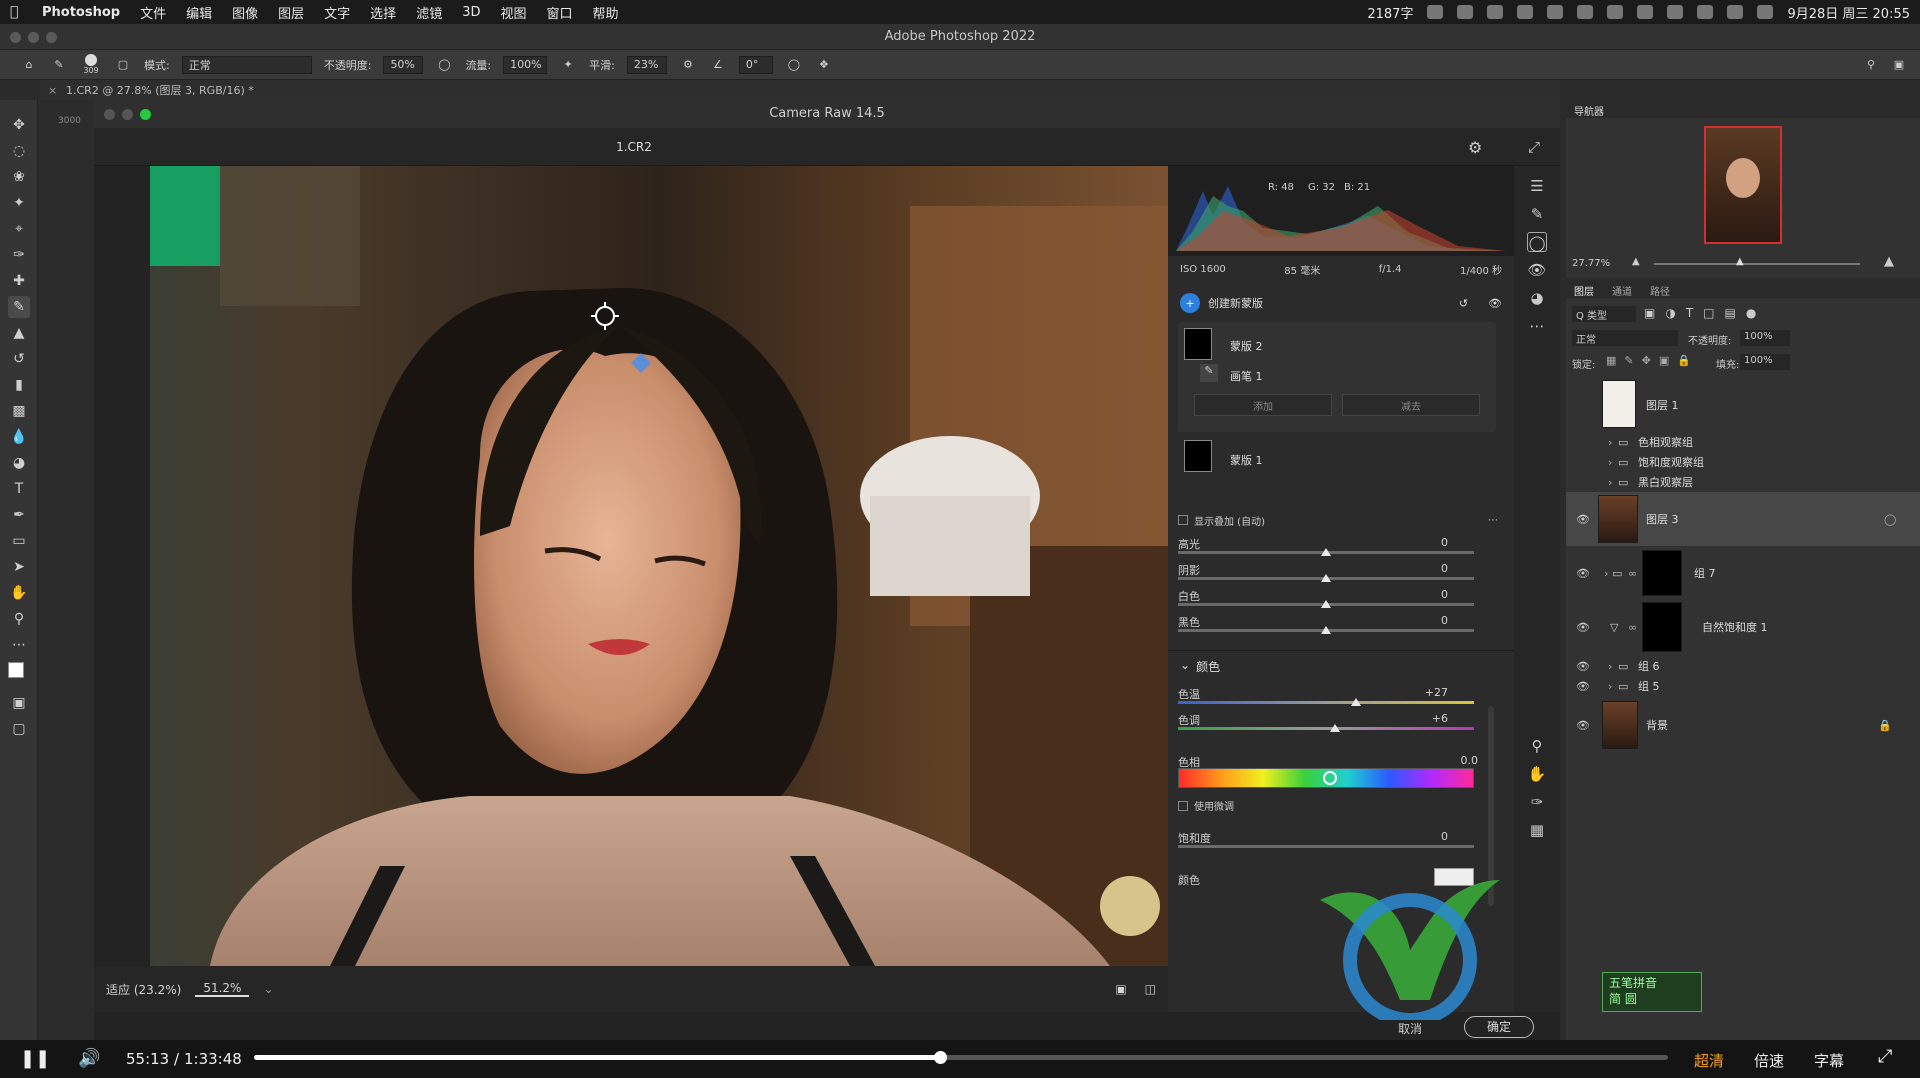 The height and width of the screenshot is (1078, 1920). What do you see at coordinates (19, 385) in the screenshot?
I see `eraser-tool-icon: ▮` at bounding box center [19, 385].